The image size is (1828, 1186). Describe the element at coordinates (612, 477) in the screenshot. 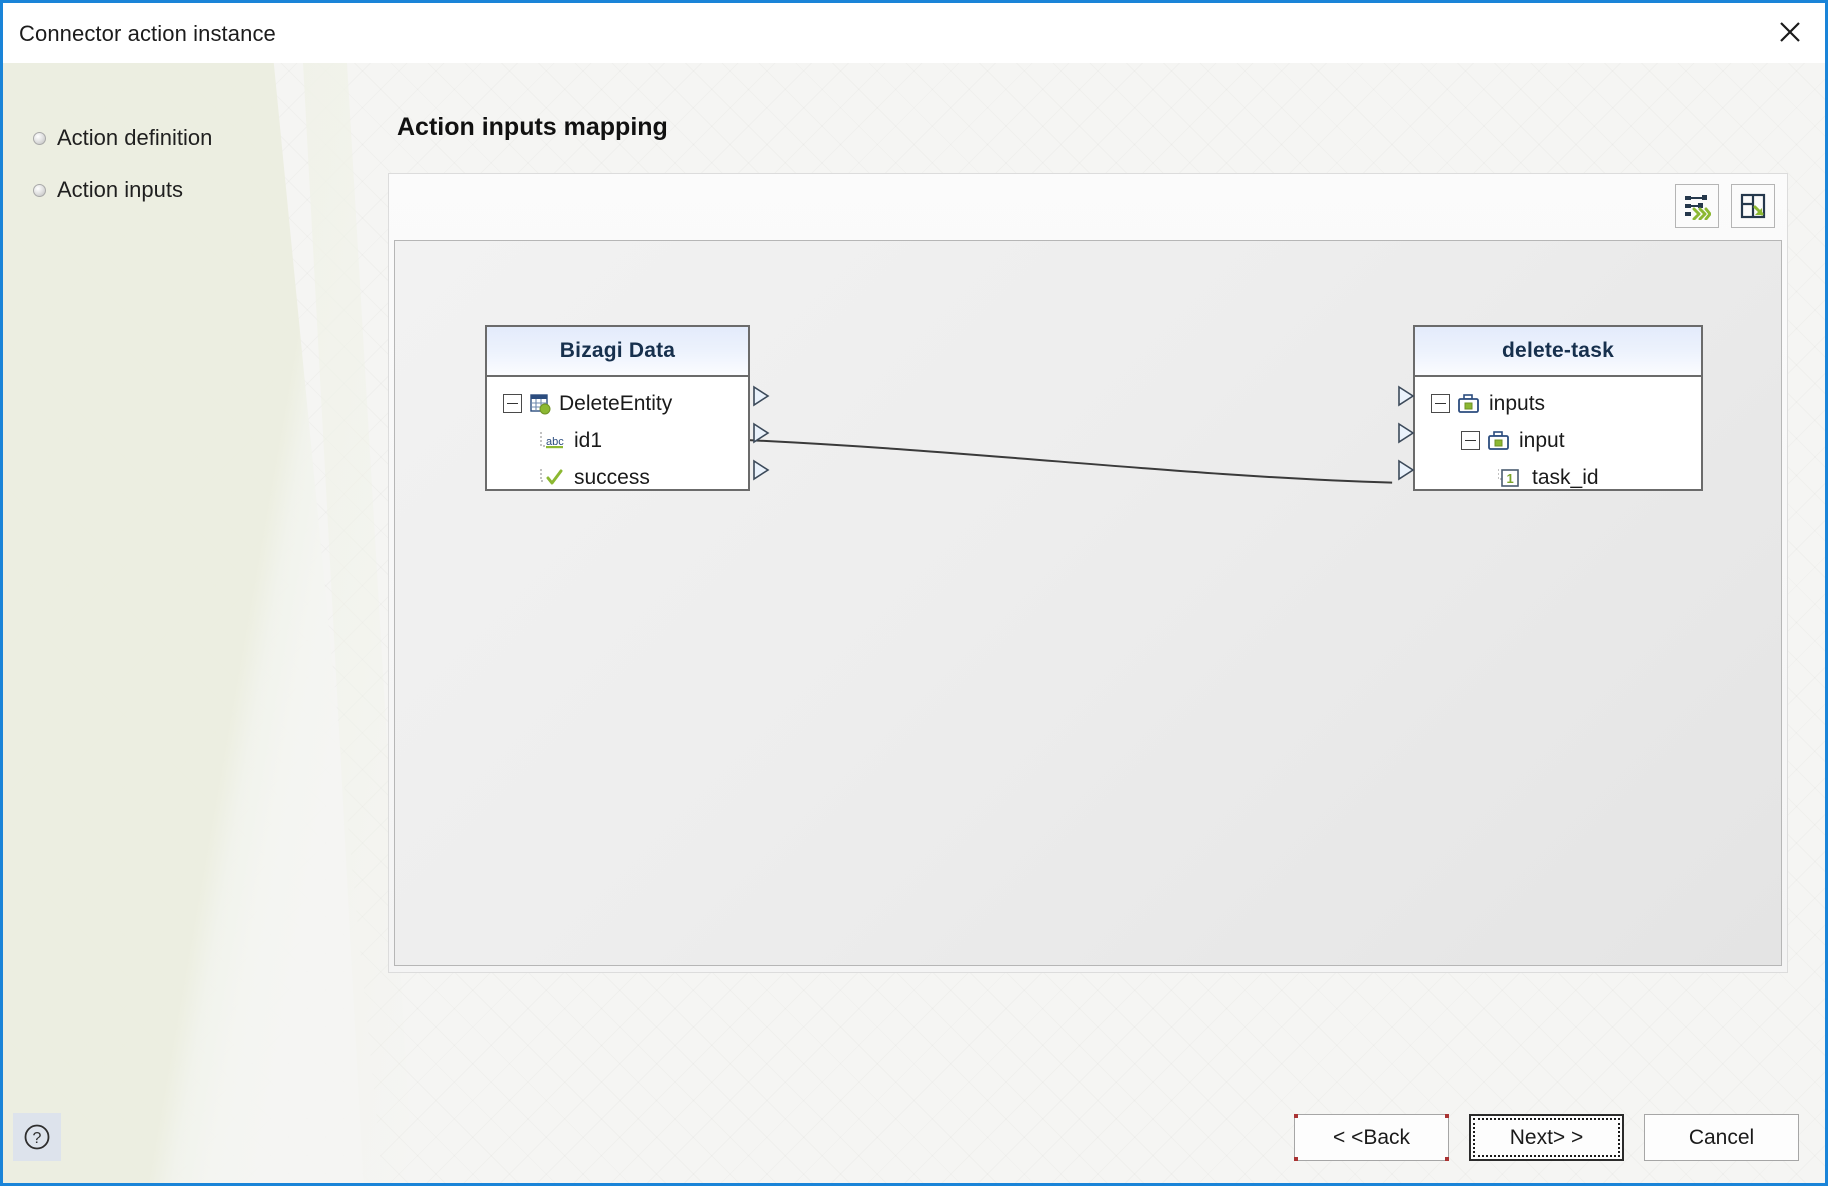

I see `tree-row-label: success` at that location.